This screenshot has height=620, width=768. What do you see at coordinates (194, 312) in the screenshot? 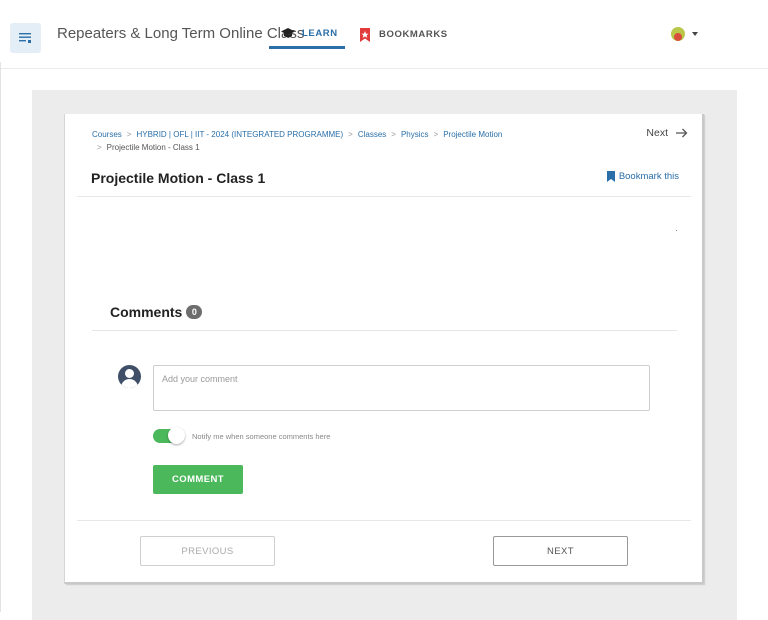
I see `comments-count-badge: 0` at bounding box center [194, 312].